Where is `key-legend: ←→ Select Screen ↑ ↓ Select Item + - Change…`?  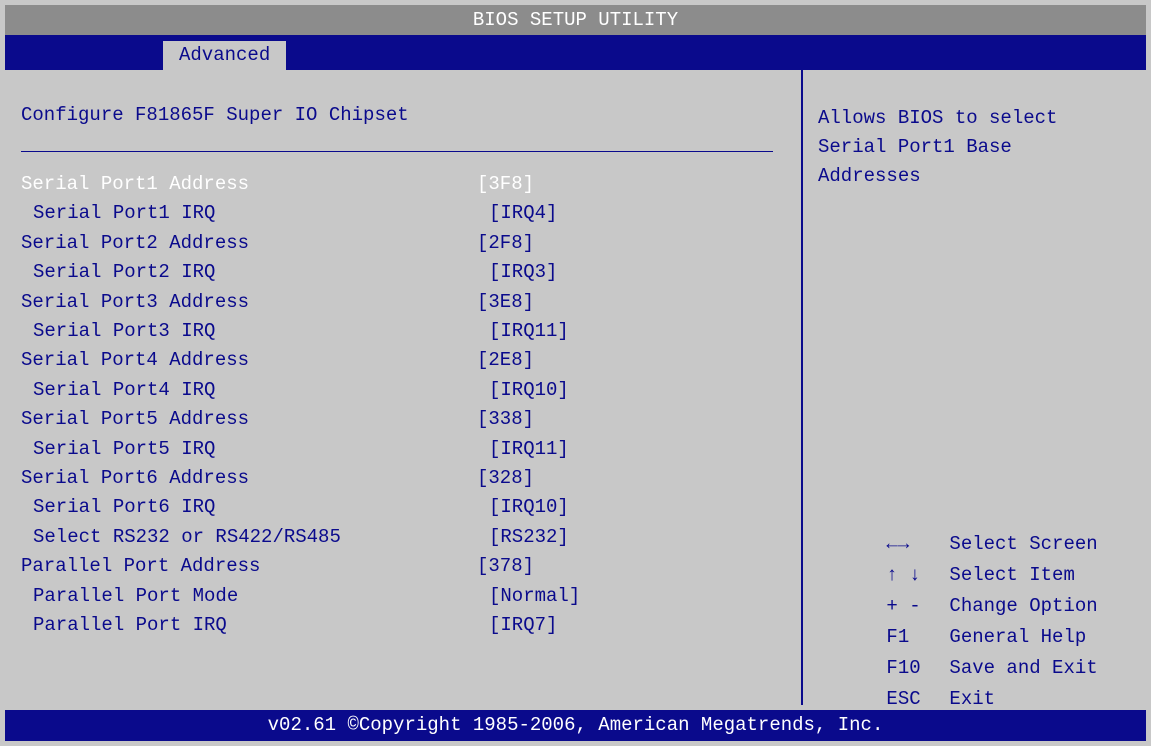
key-legend: ←→ Select Screen ↑ ↓ Select Item + - Change… is located at coordinates (978, 604).